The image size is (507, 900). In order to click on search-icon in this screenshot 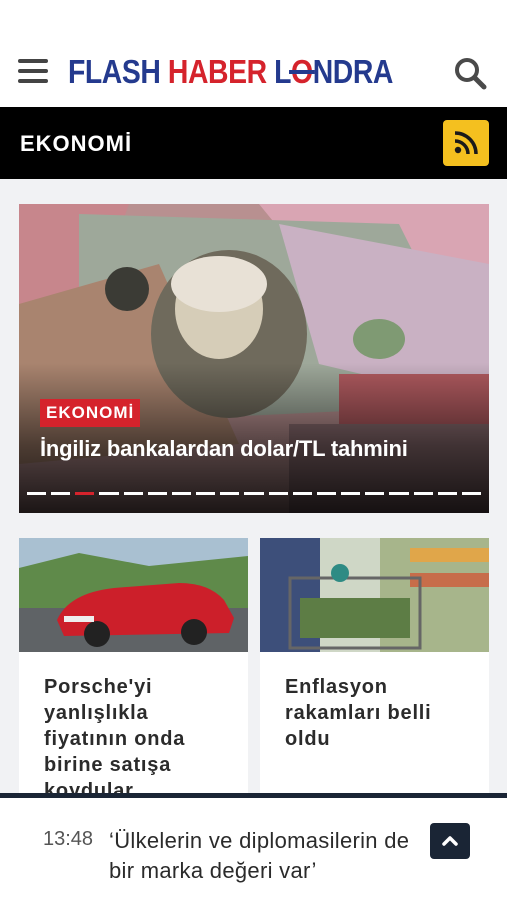, I will do `click(470, 73)`.